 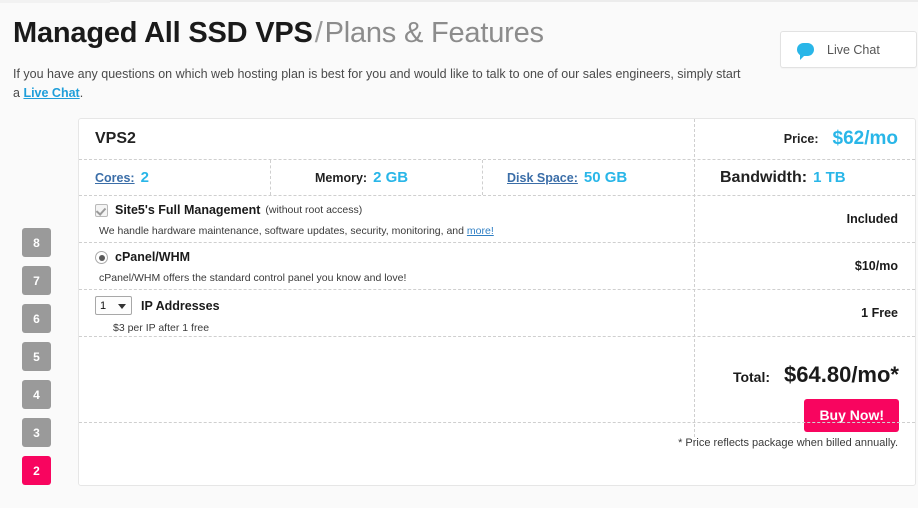 What do you see at coordinates (314, 210) in the screenshot?
I see `feature-management-note: (without root access)` at bounding box center [314, 210].